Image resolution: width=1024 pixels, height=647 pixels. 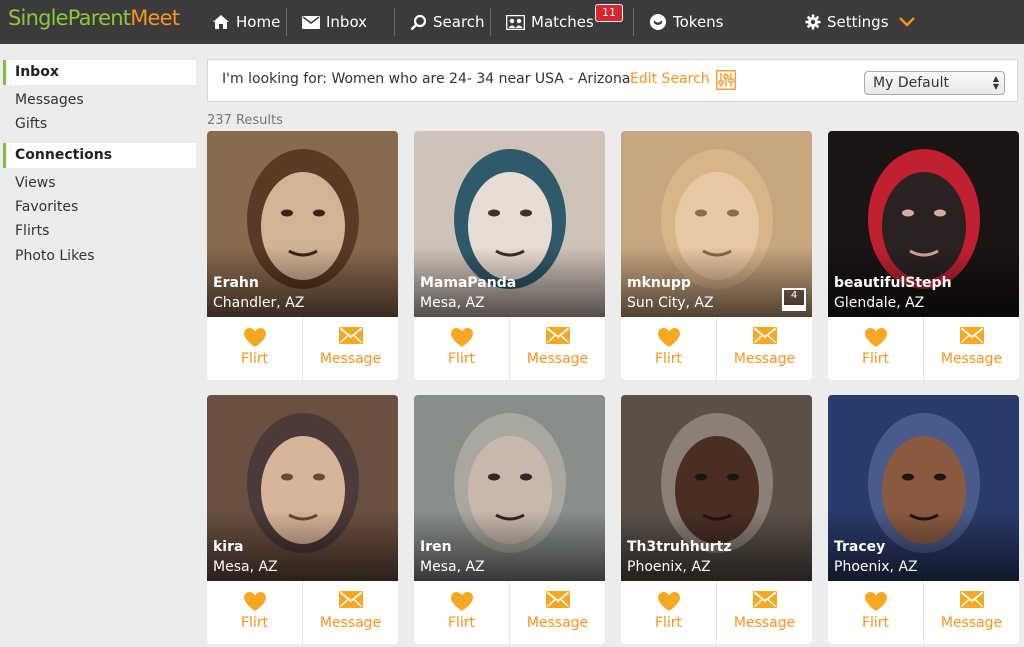 I want to click on profile-photo: beautifulSteph Glendale, AZ, so click(x=923, y=224).